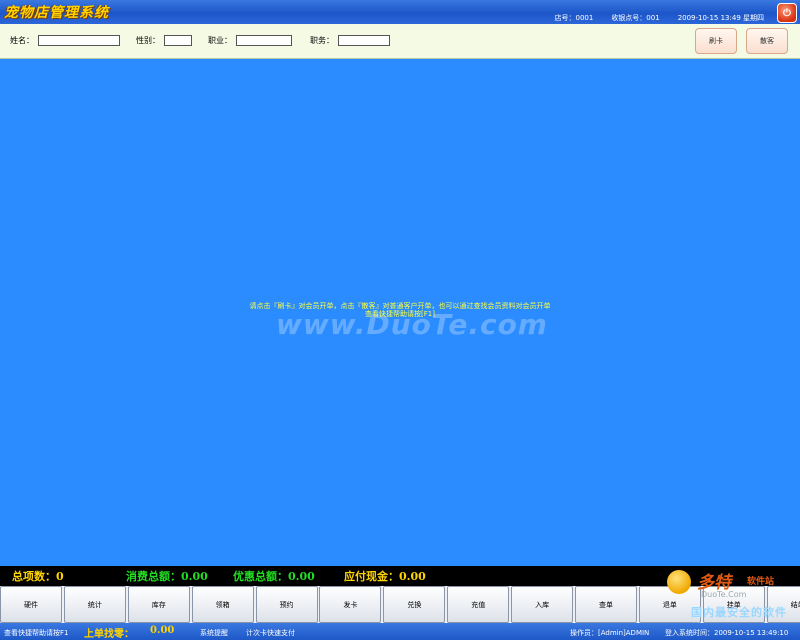  What do you see at coordinates (214, 633) in the screenshot?
I see `system-reminder: 系统提醒` at bounding box center [214, 633].